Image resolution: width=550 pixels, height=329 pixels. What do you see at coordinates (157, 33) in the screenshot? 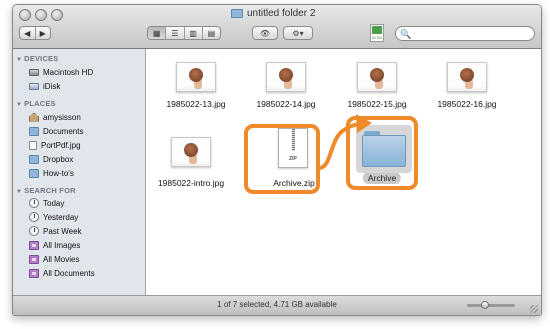
I see `icon-view-button: ▦` at bounding box center [157, 33].